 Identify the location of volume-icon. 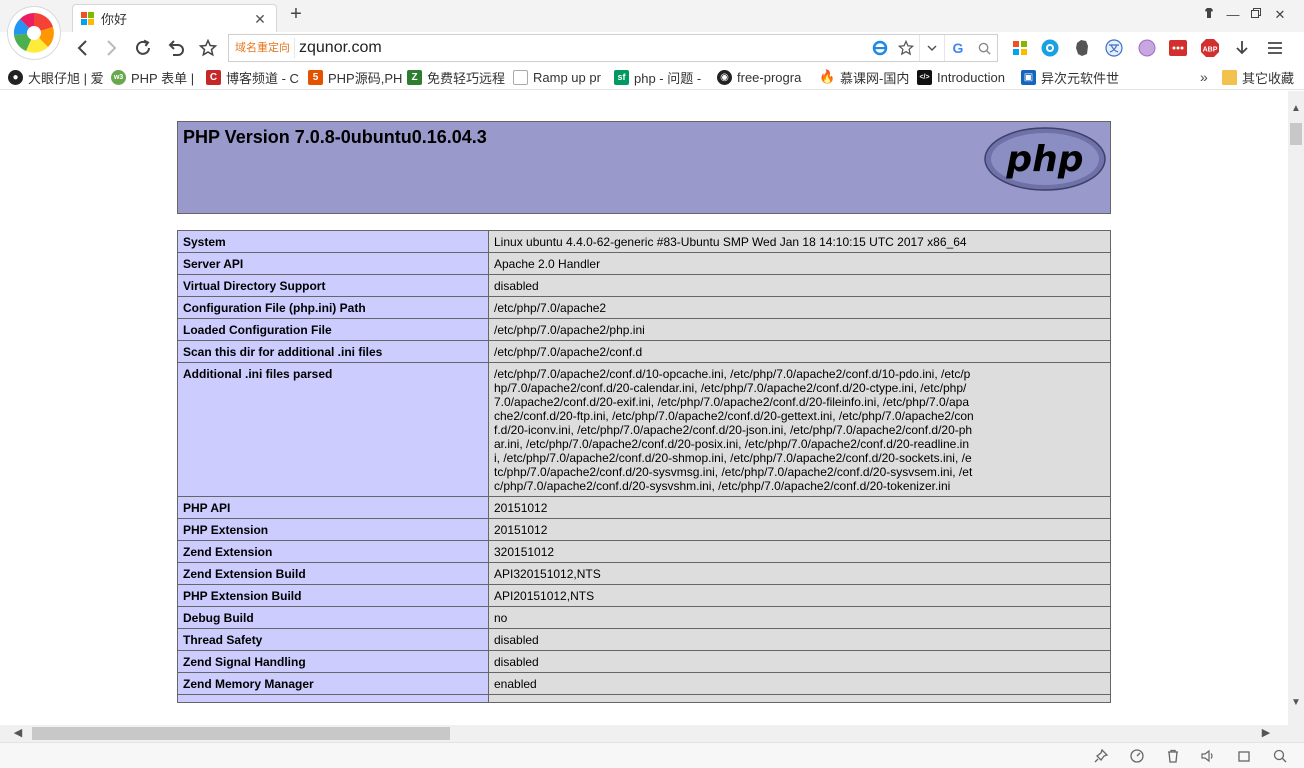
(1208, 756).